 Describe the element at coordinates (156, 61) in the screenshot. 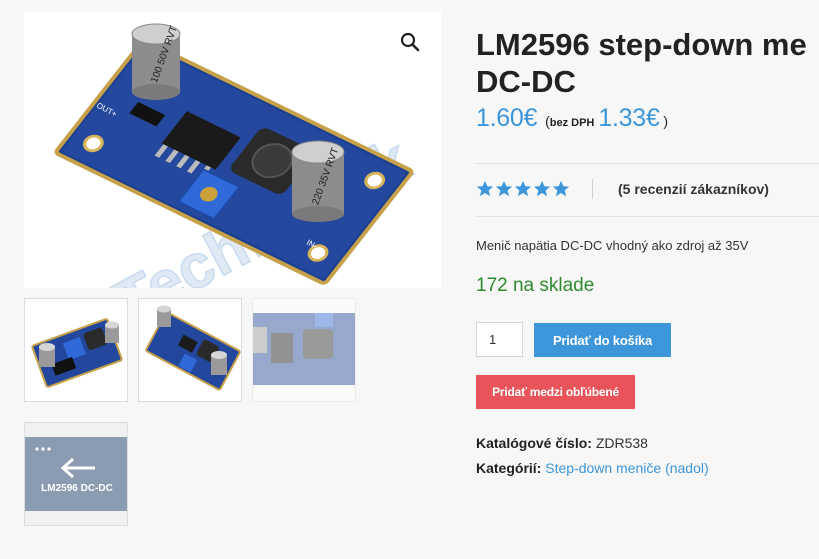

I see `capacitor-1: 100 50V RVT` at that location.